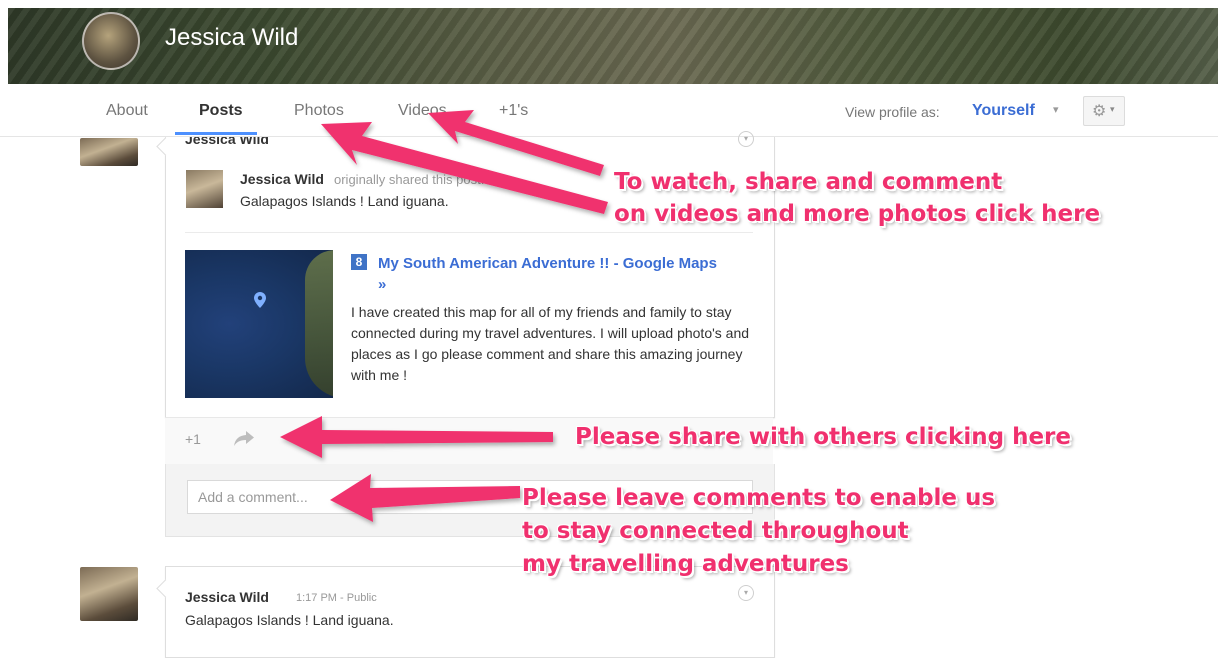 The height and width of the screenshot is (658, 1218). I want to click on tab-about: About, so click(127, 111).